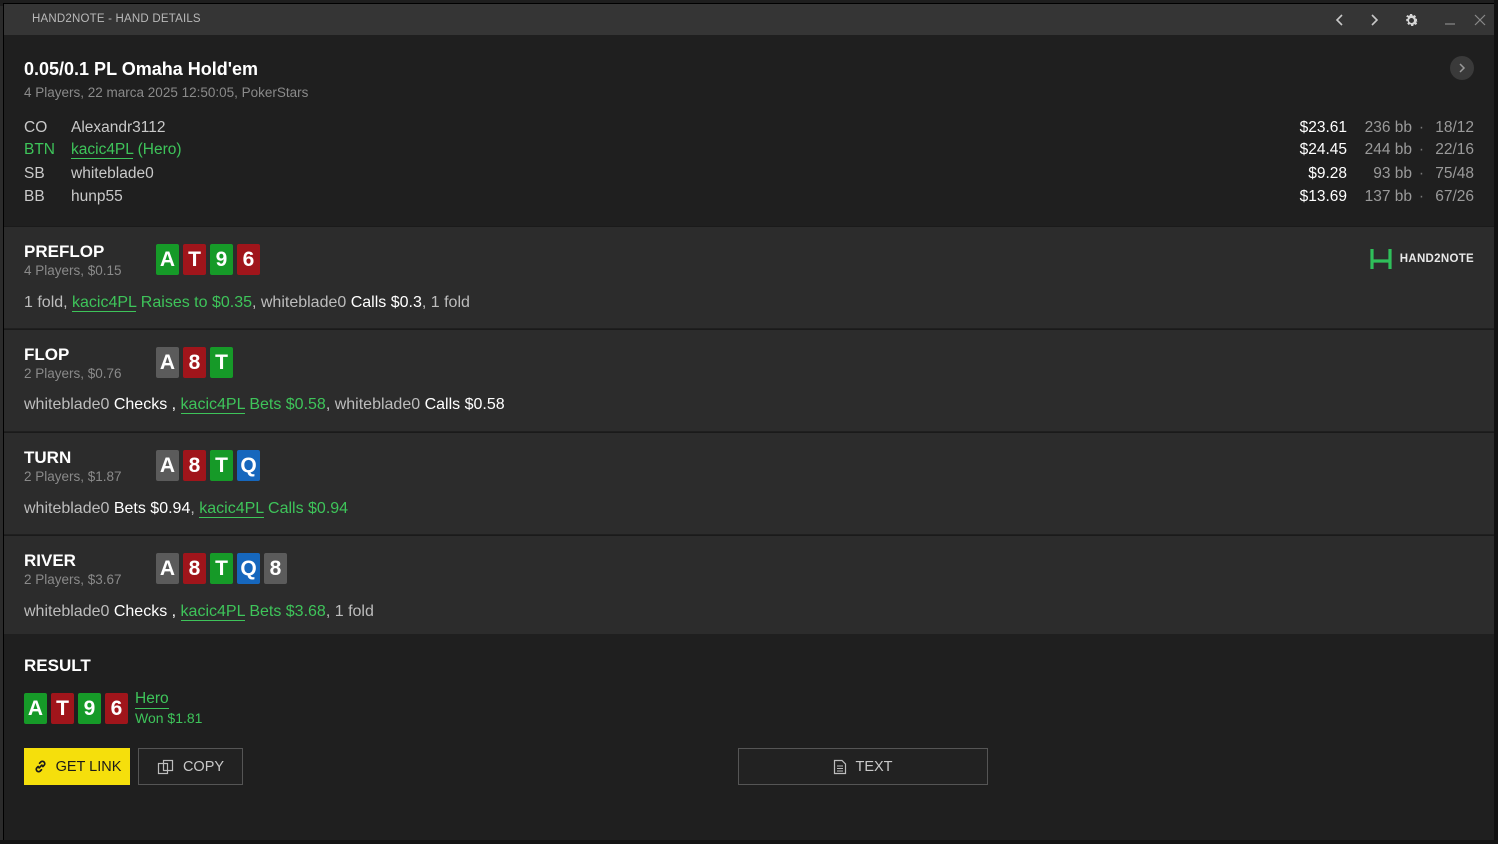 The width and height of the screenshot is (1498, 844). What do you see at coordinates (1323, 149) in the screenshot?
I see `player-stack: $24.45` at bounding box center [1323, 149].